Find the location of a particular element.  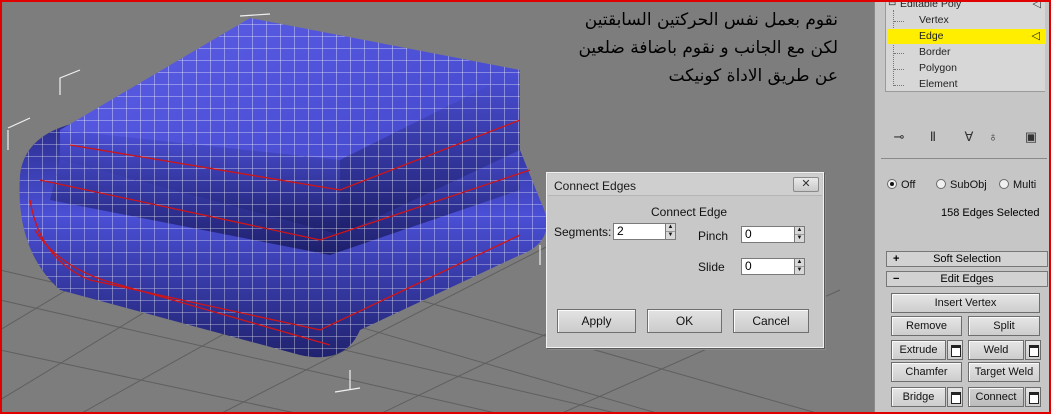

edit-edges-rollout: − Edit Edges is located at coordinates (967, 279).